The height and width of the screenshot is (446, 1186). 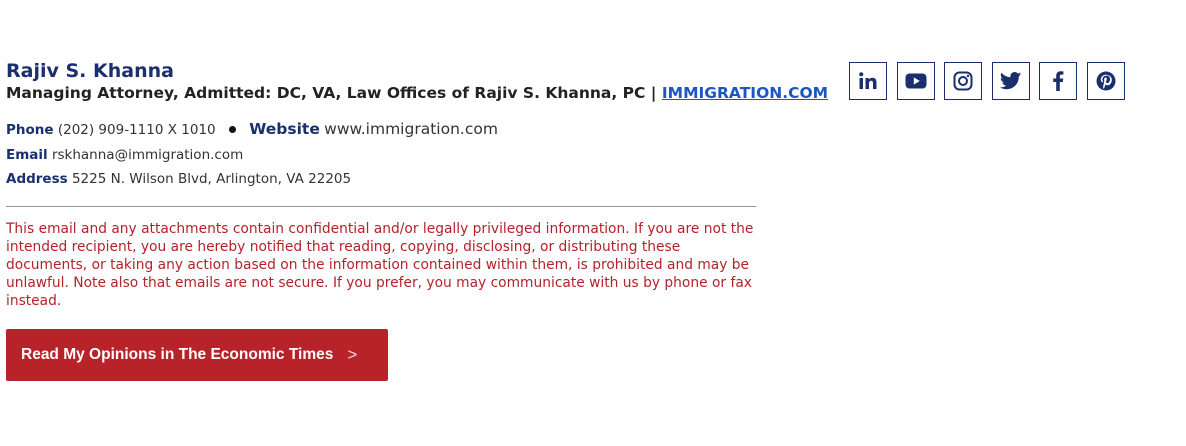 I want to click on youtube-button, so click(x=915, y=81).